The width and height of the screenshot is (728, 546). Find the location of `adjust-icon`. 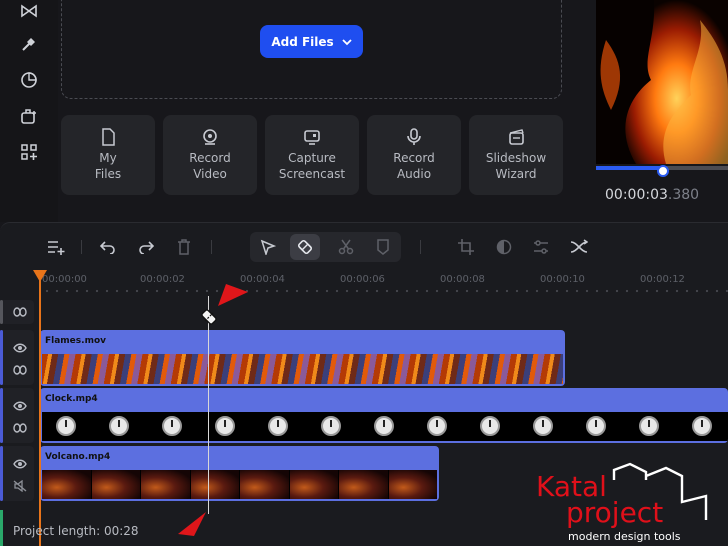

adjust-icon is located at coordinates (541, 247).